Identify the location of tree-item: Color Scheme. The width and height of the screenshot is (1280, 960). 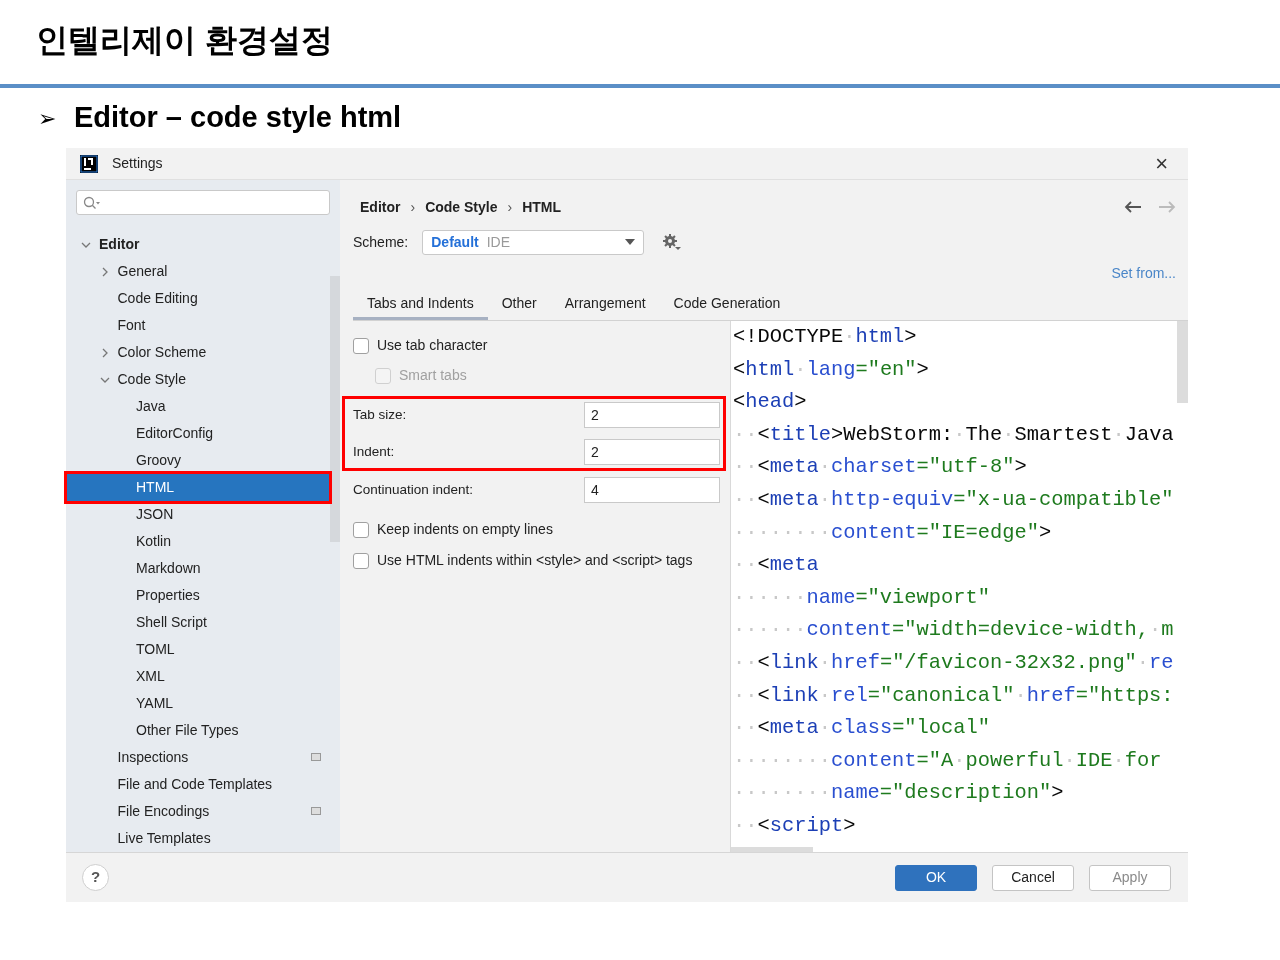
(162, 352).